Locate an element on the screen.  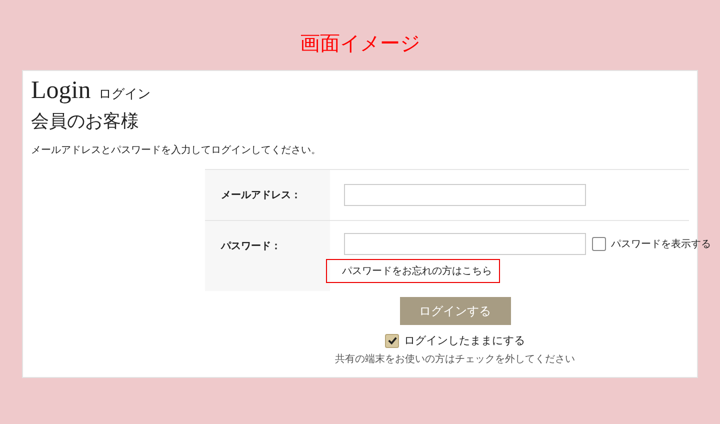
show-password-label: パスワードを表示する is located at coordinates (661, 244).